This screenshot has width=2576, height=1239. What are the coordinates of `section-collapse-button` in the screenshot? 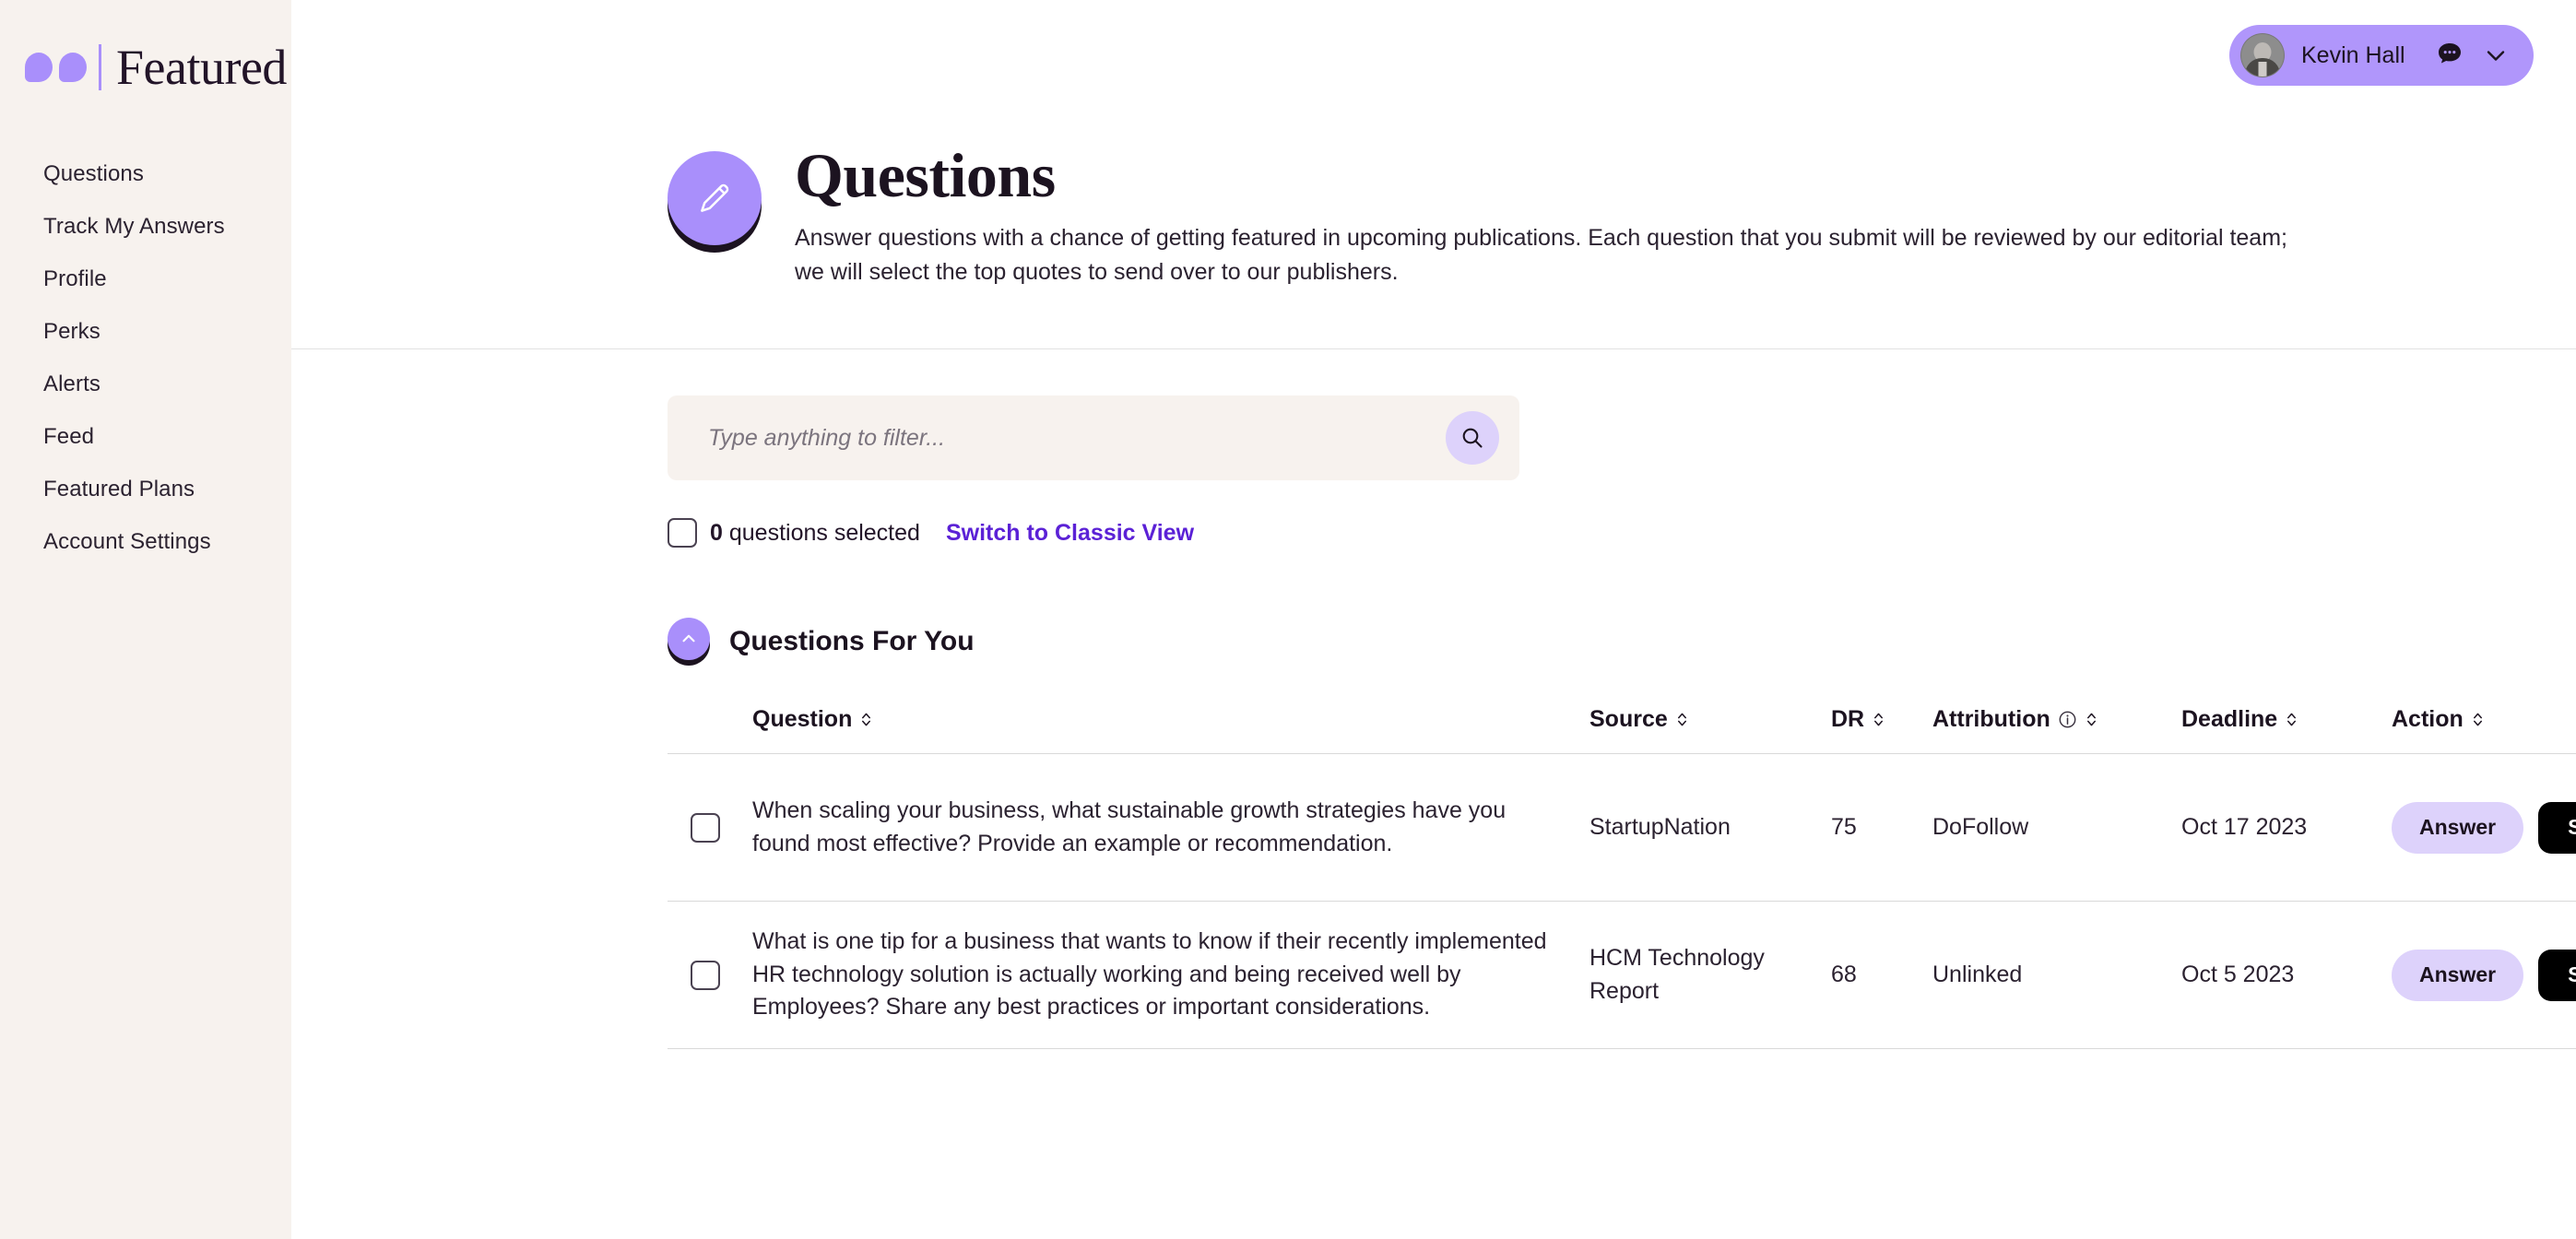 It's located at (689, 639).